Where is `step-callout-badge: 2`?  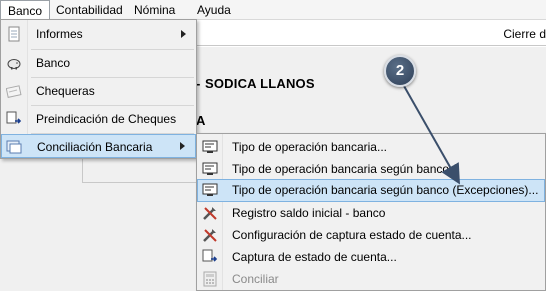 step-callout-badge: 2 is located at coordinates (400, 71).